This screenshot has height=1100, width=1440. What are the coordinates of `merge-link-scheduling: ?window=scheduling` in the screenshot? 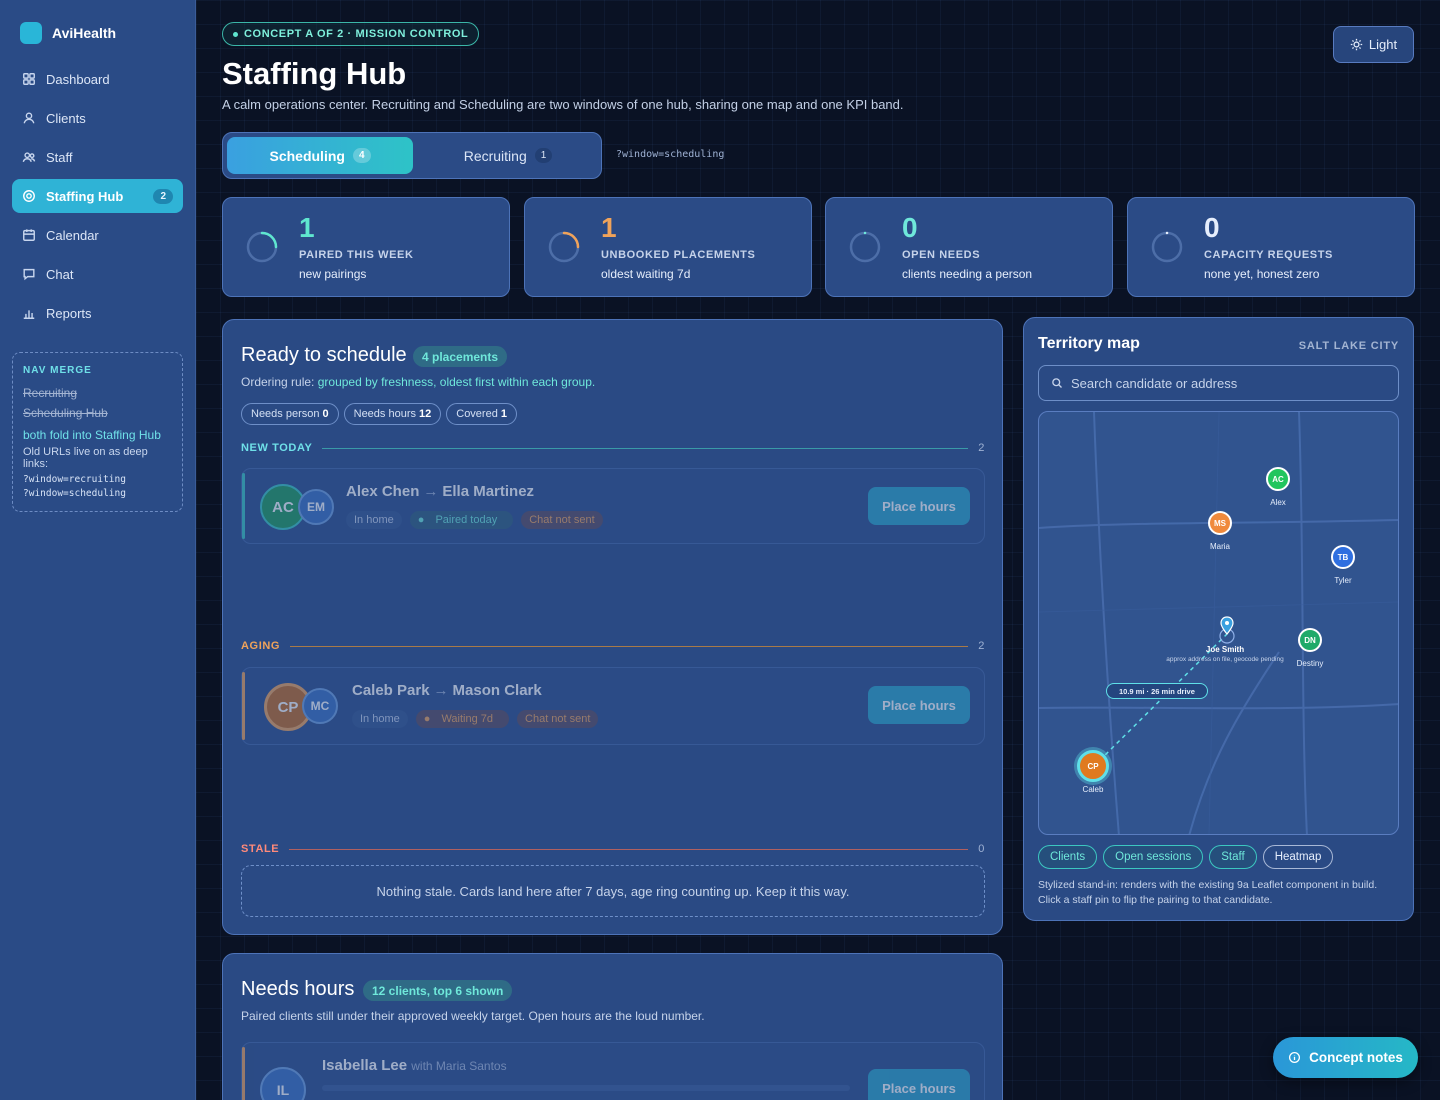 It's located at (74, 493).